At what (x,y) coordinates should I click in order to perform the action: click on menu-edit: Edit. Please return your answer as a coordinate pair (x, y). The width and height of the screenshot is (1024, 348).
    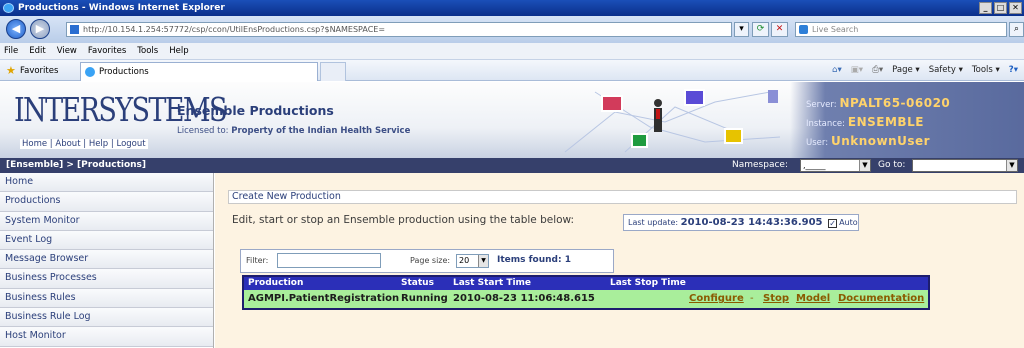
    Looking at the image, I should click on (37, 51).